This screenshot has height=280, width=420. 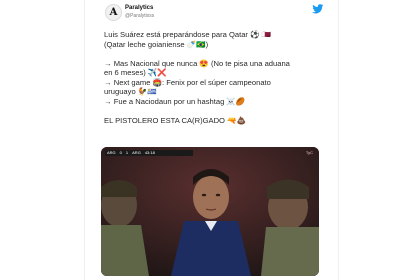 I want to click on scorebug-team2: ARG, so click(x=136, y=152).